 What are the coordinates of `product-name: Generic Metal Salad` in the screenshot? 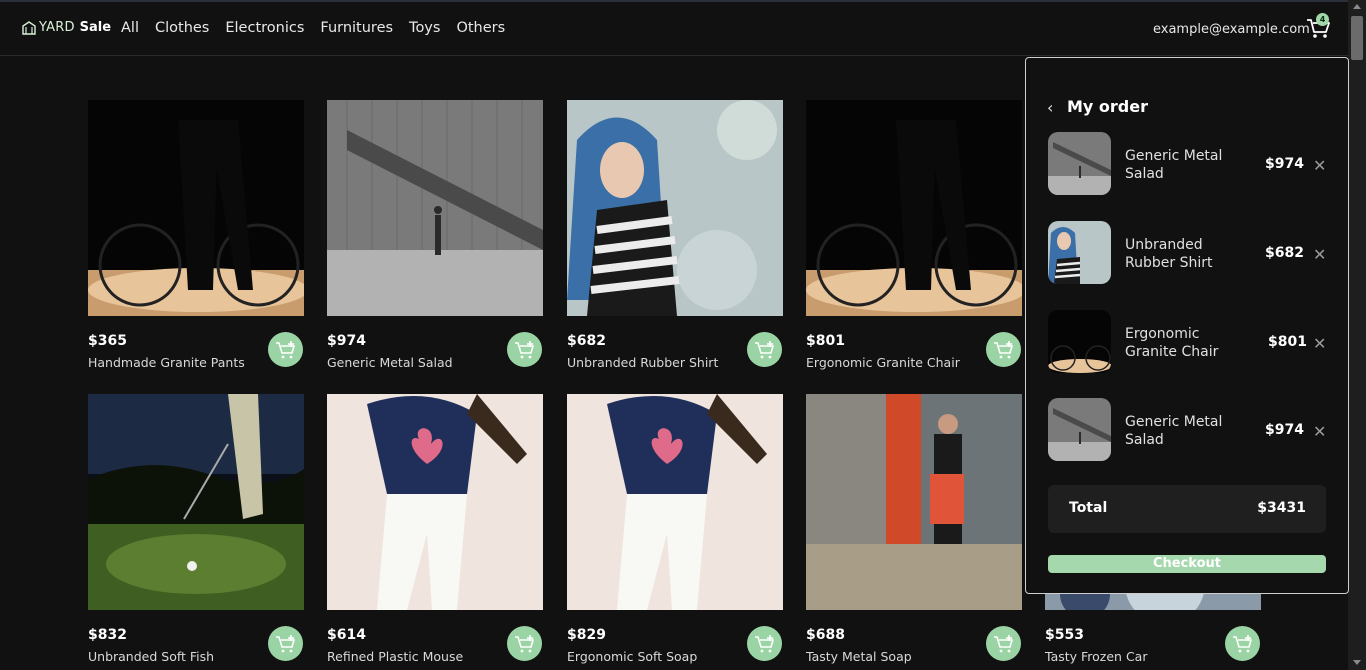 It's located at (390, 362).